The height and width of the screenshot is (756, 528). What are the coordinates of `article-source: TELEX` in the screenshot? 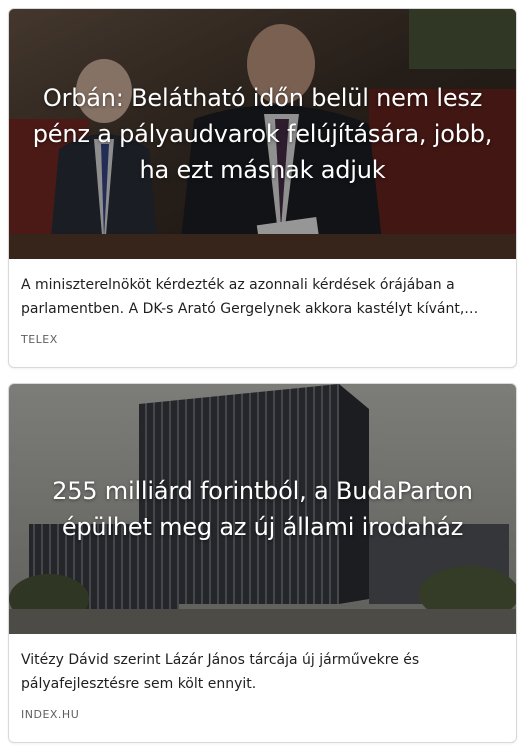 It's located at (39, 339).